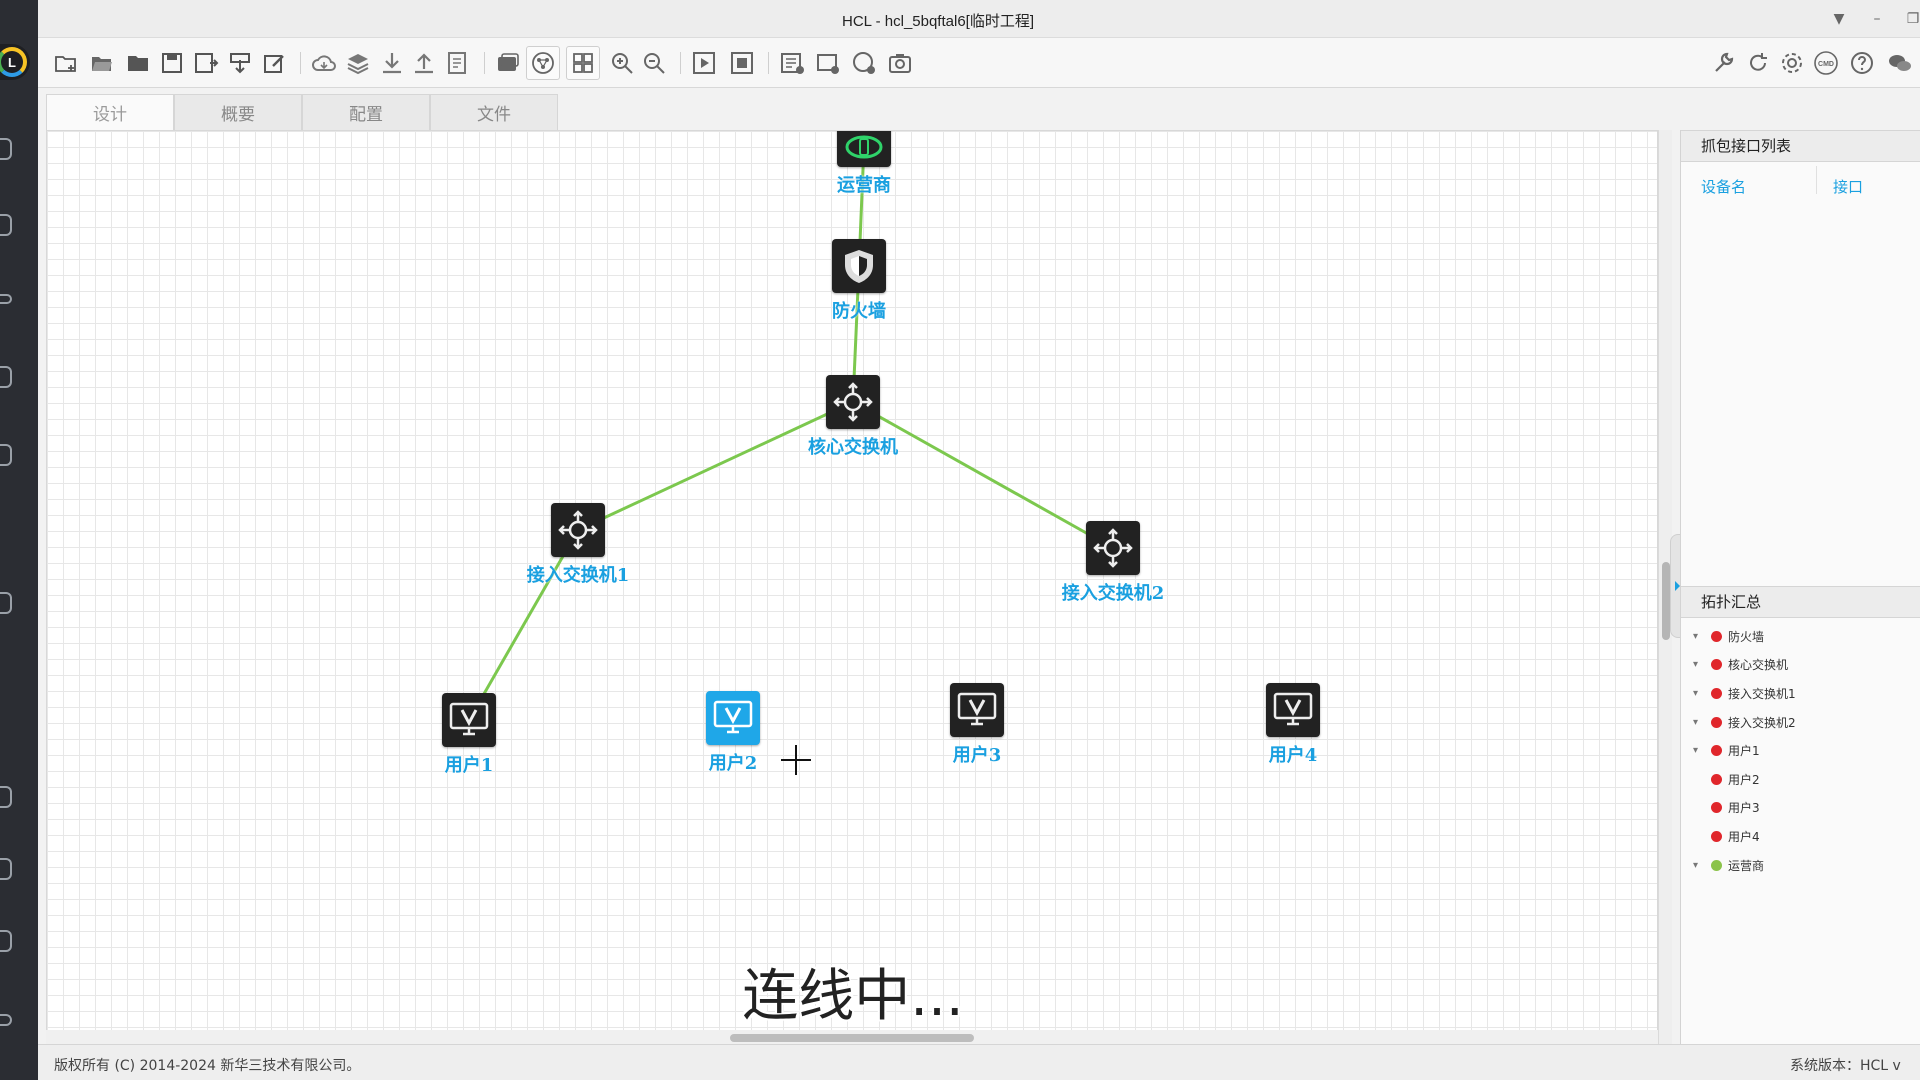  I want to click on topo-summary-item: ▾ 防火墙, so click(1800, 636).